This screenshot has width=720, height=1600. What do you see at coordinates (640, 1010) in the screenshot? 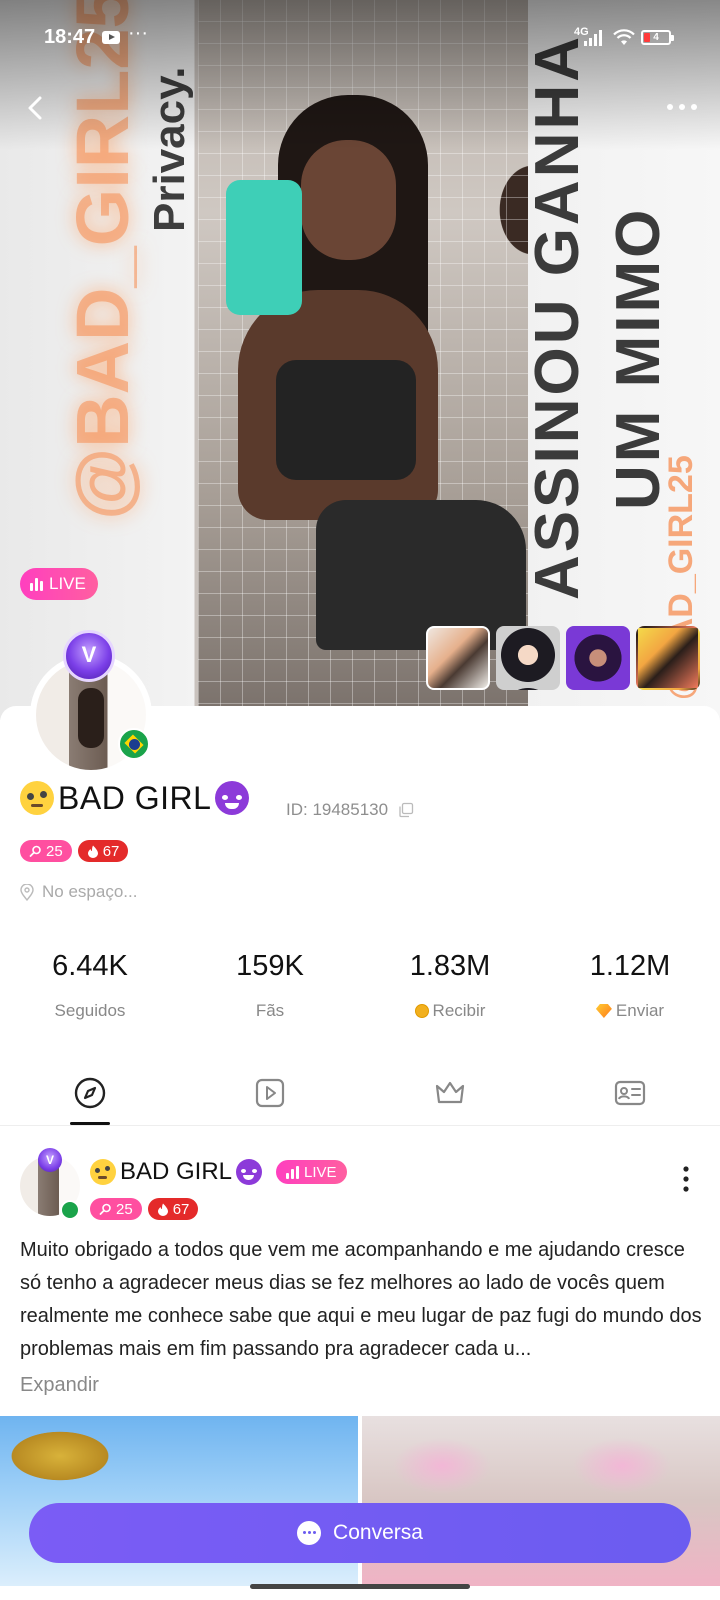
I see `stat-label: Enviar` at bounding box center [640, 1010].